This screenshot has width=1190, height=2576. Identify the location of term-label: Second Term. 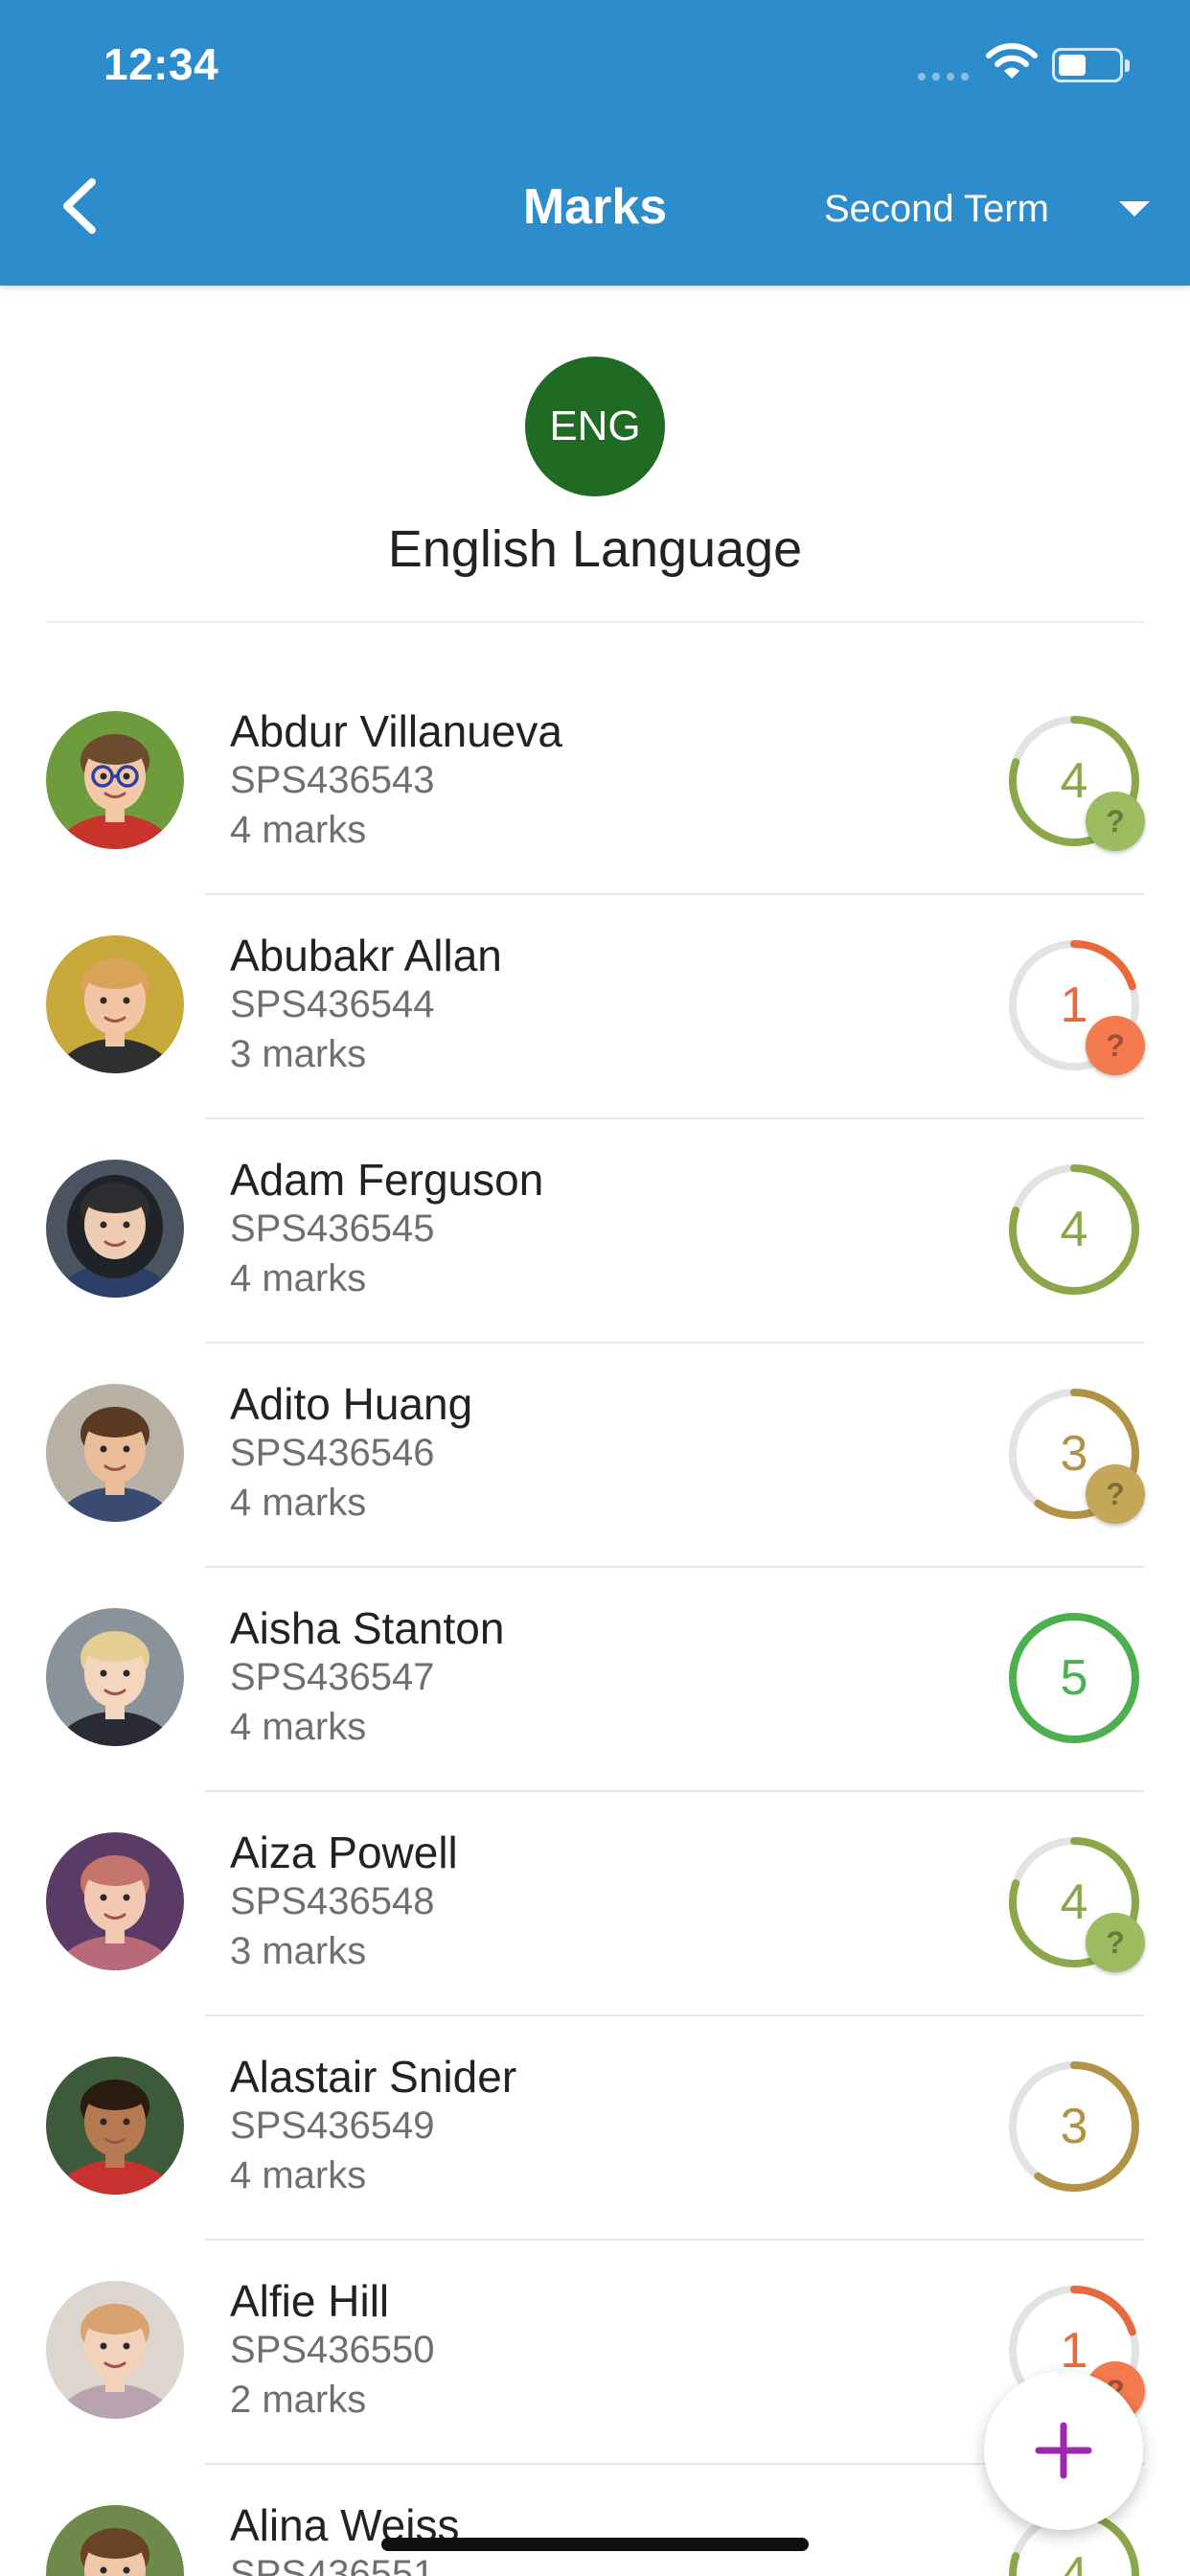
(936, 208).